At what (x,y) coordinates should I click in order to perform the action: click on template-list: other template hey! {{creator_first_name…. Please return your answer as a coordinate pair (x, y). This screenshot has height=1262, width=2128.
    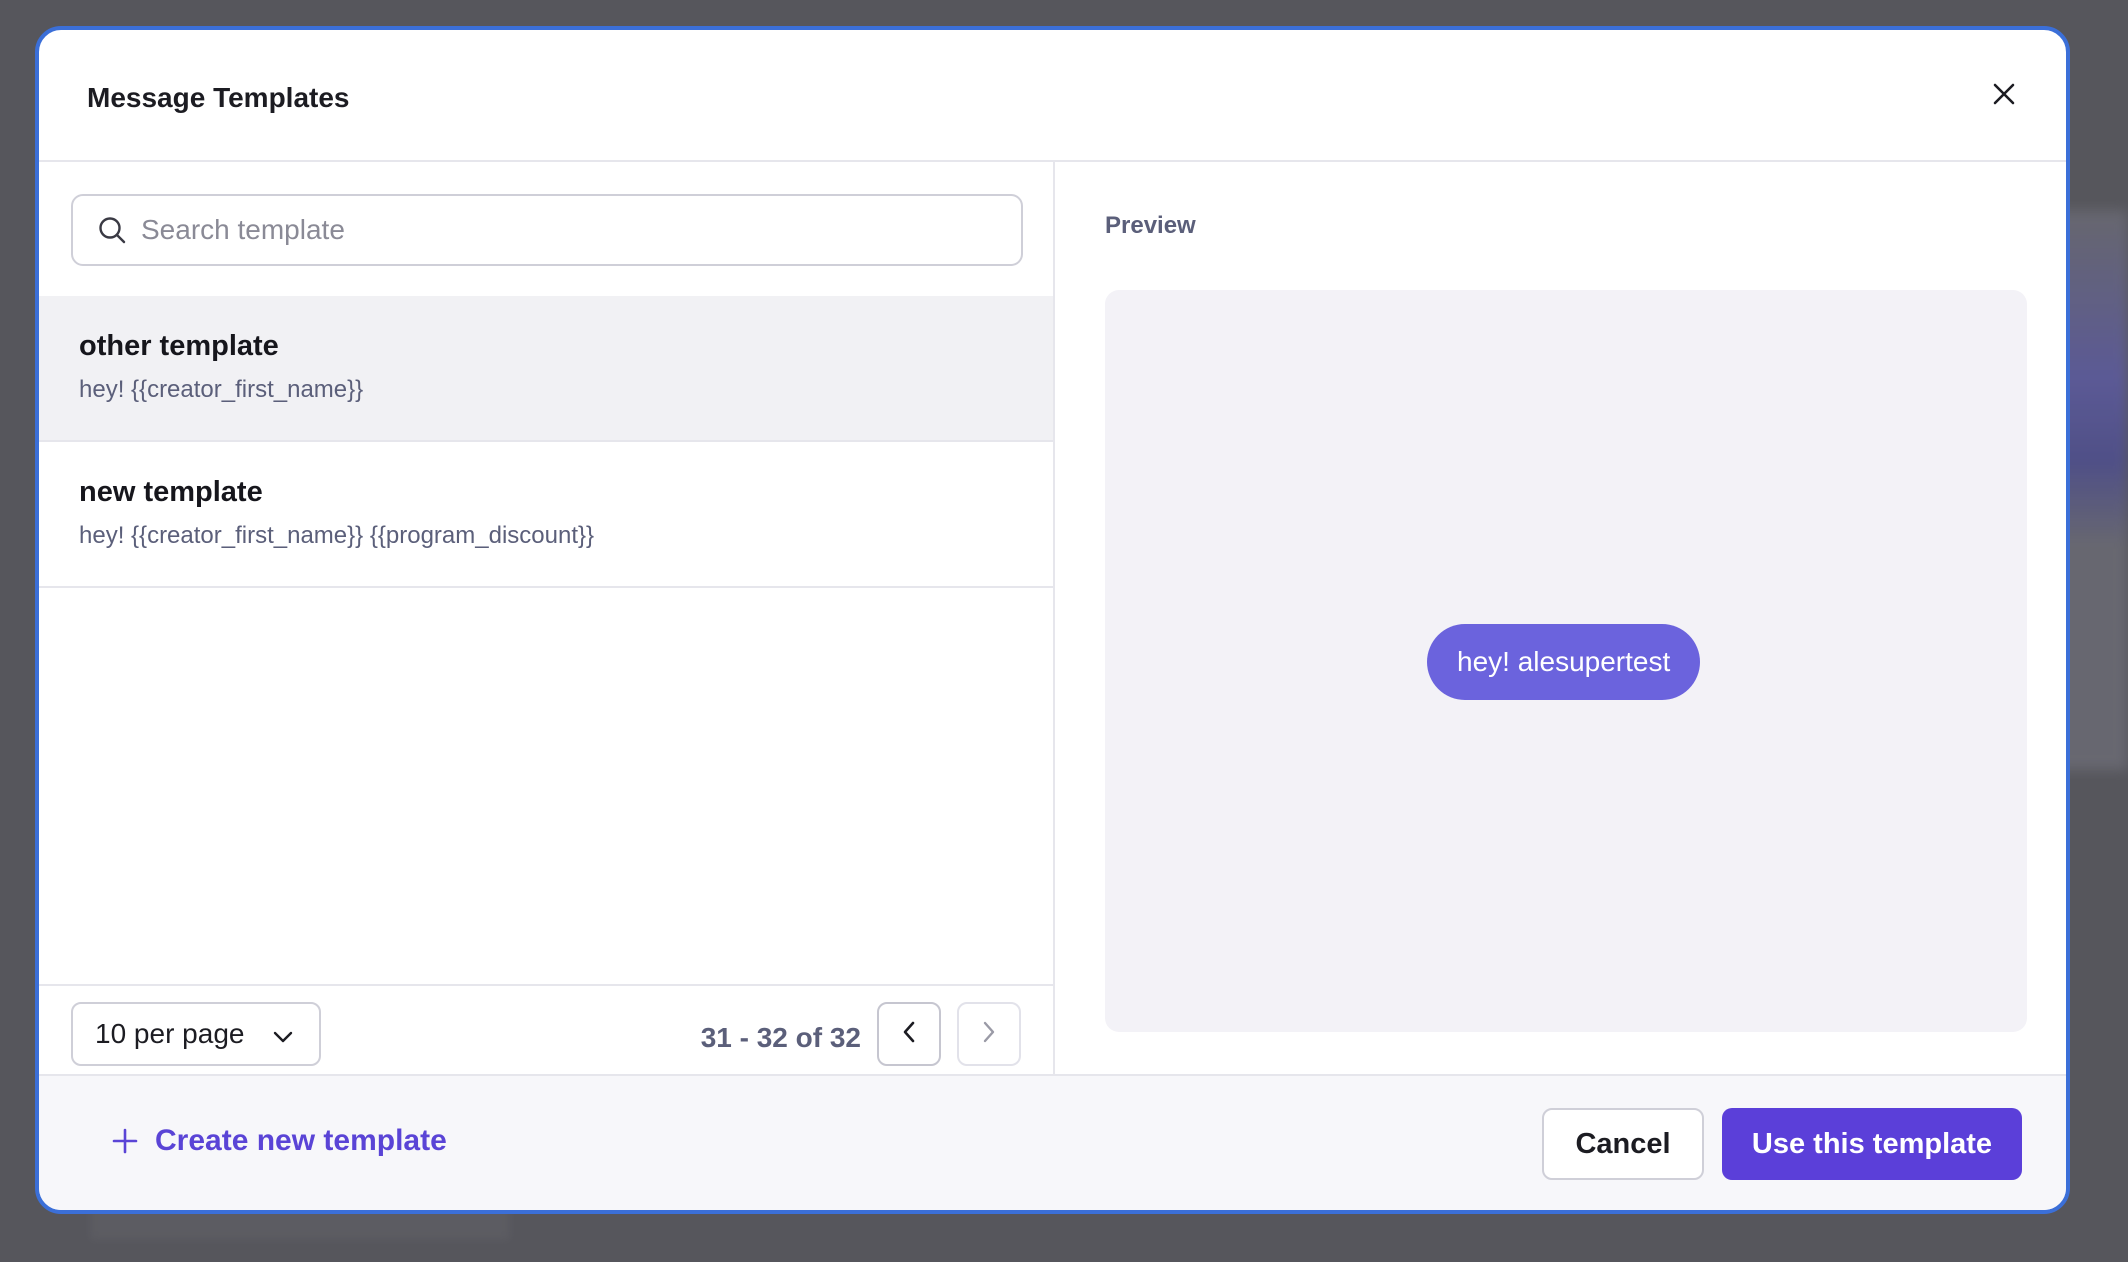
    Looking at the image, I should click on (546, 442).